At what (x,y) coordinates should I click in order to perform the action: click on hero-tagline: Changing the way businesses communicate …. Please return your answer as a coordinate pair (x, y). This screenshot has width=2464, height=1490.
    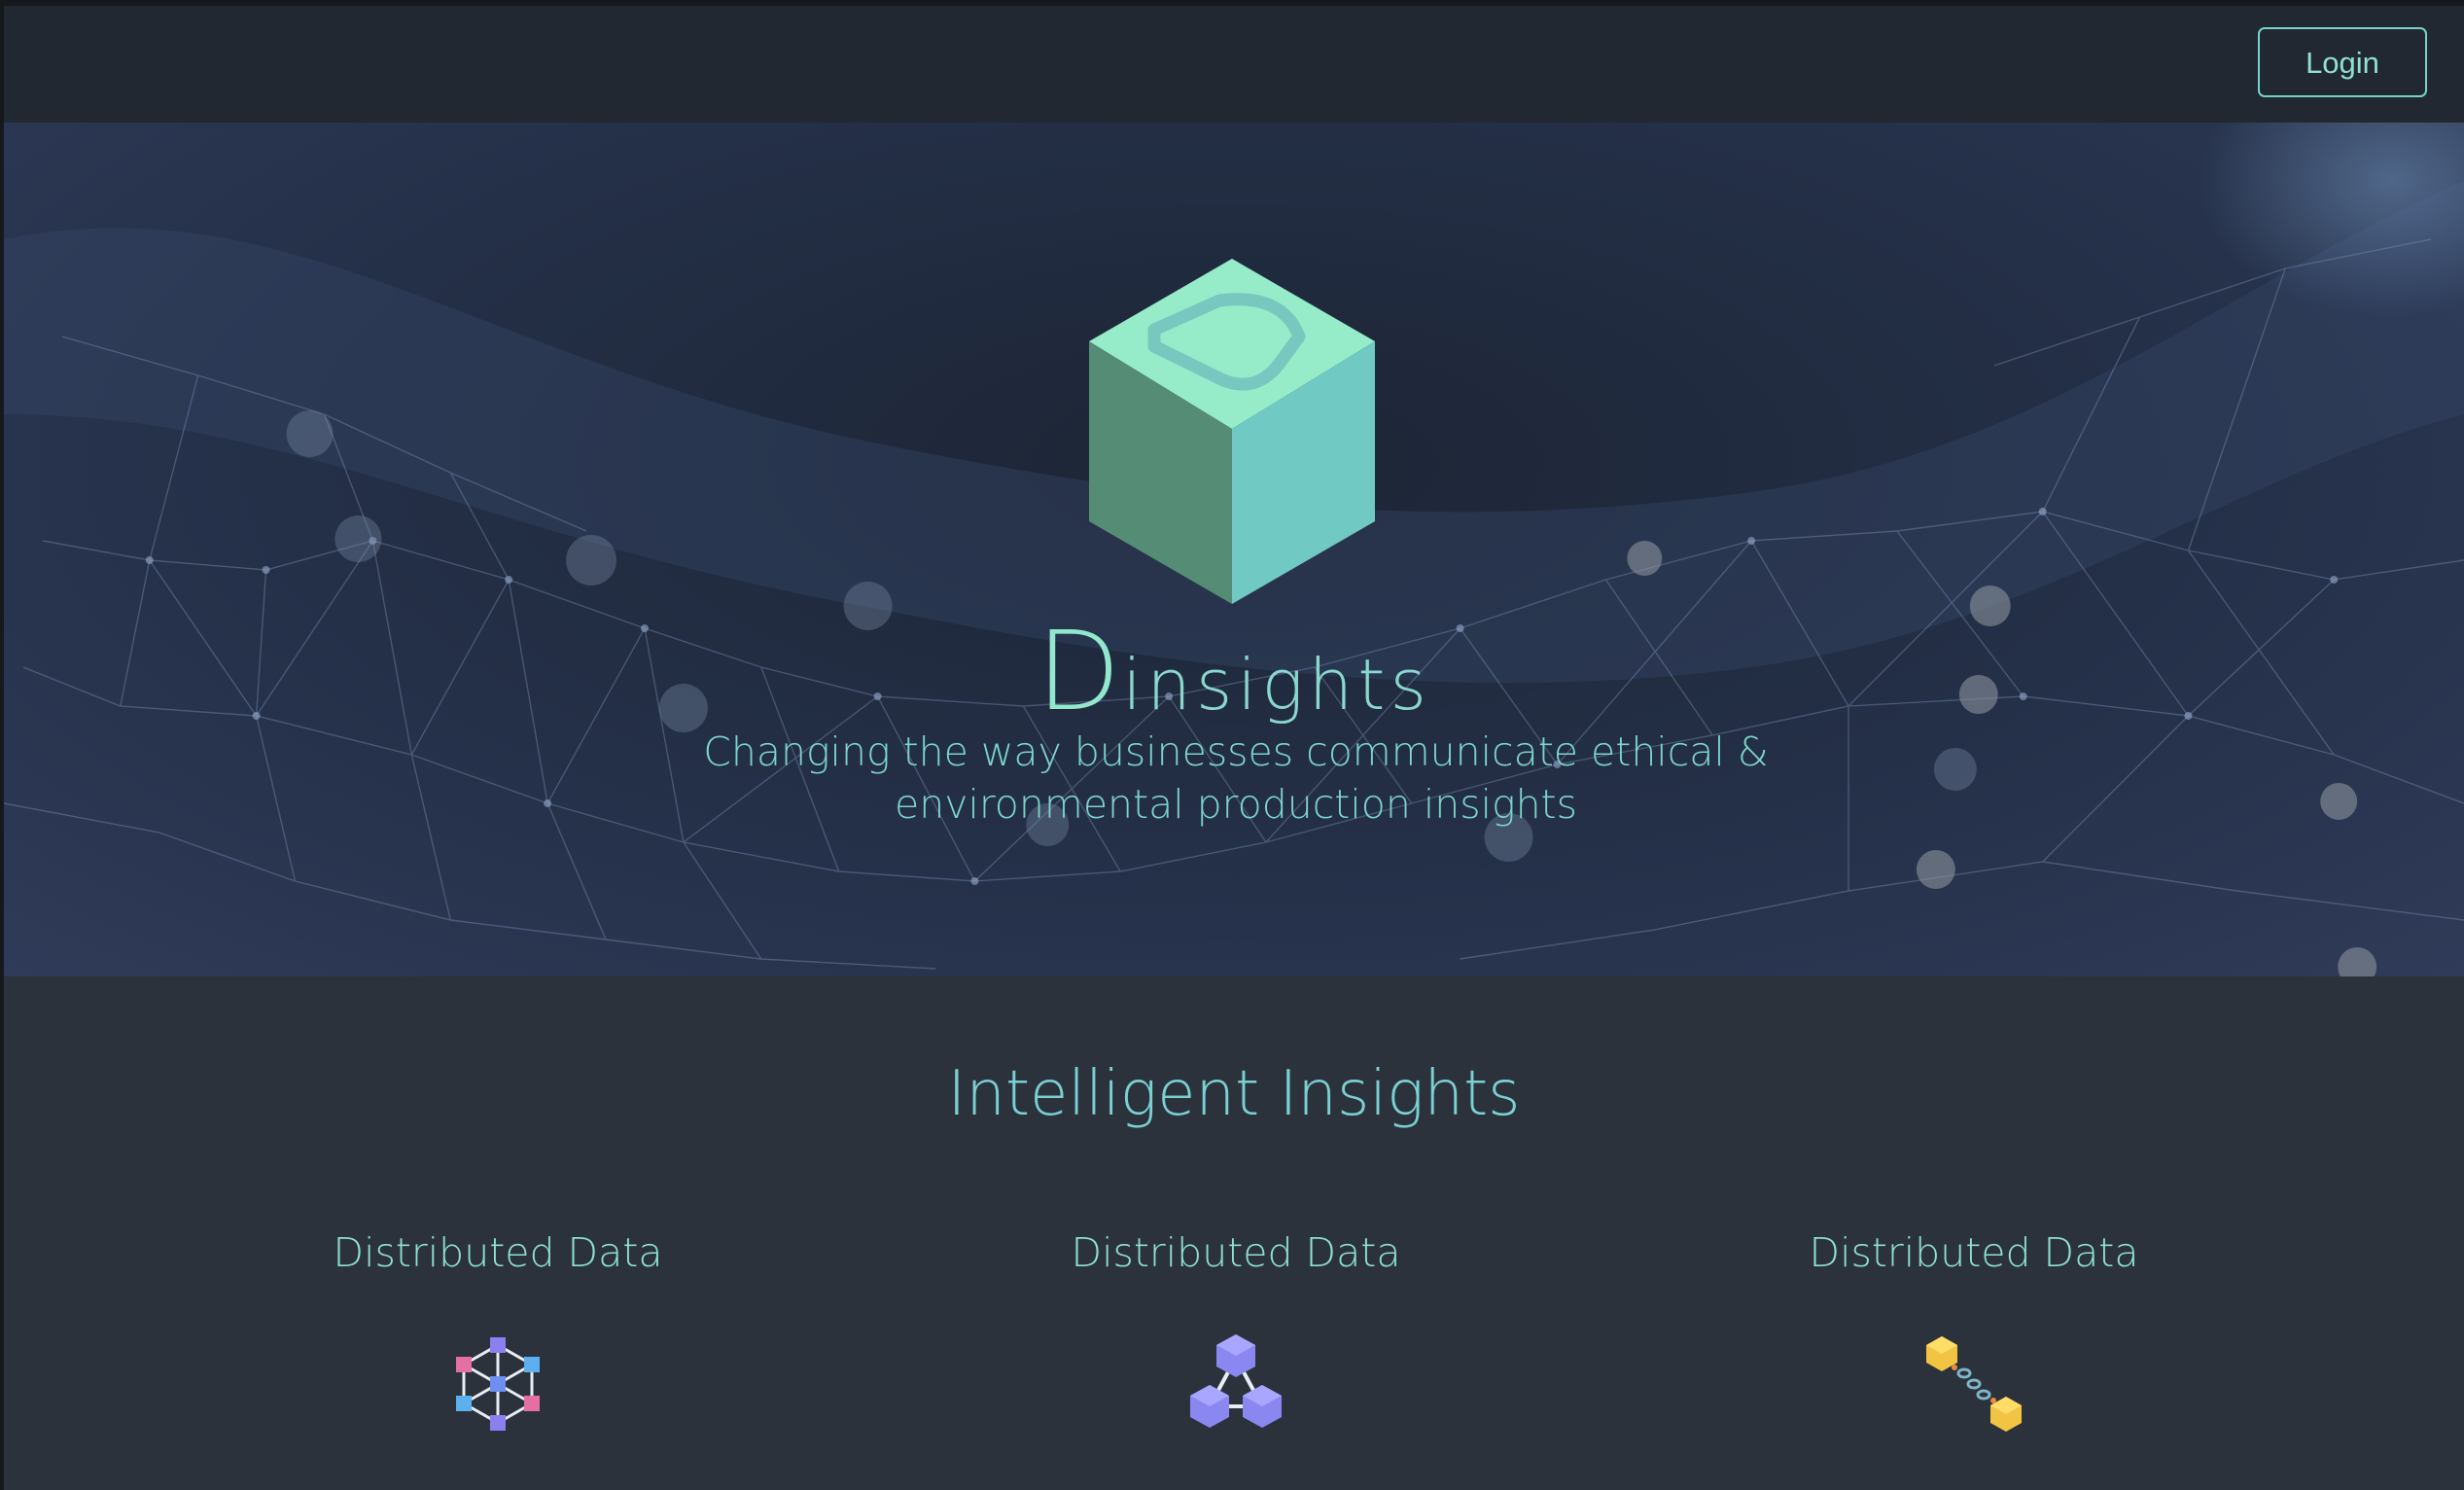
    Looking at the image, I should click on (1236, 778).